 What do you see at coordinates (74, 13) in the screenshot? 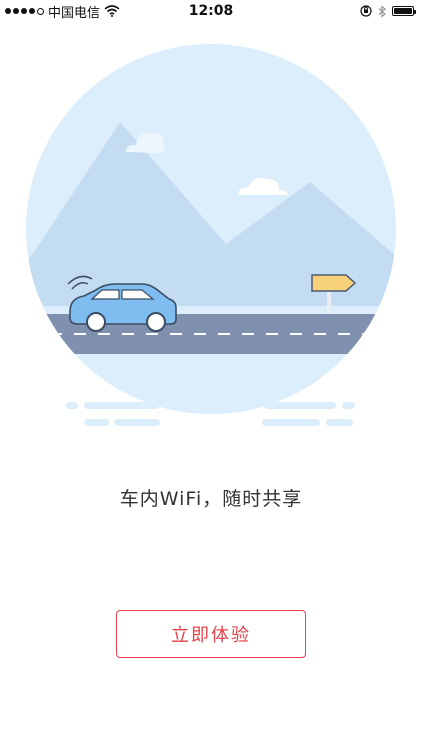
I see `carrier-name: 中国电信` at bounding box center [74, 13].